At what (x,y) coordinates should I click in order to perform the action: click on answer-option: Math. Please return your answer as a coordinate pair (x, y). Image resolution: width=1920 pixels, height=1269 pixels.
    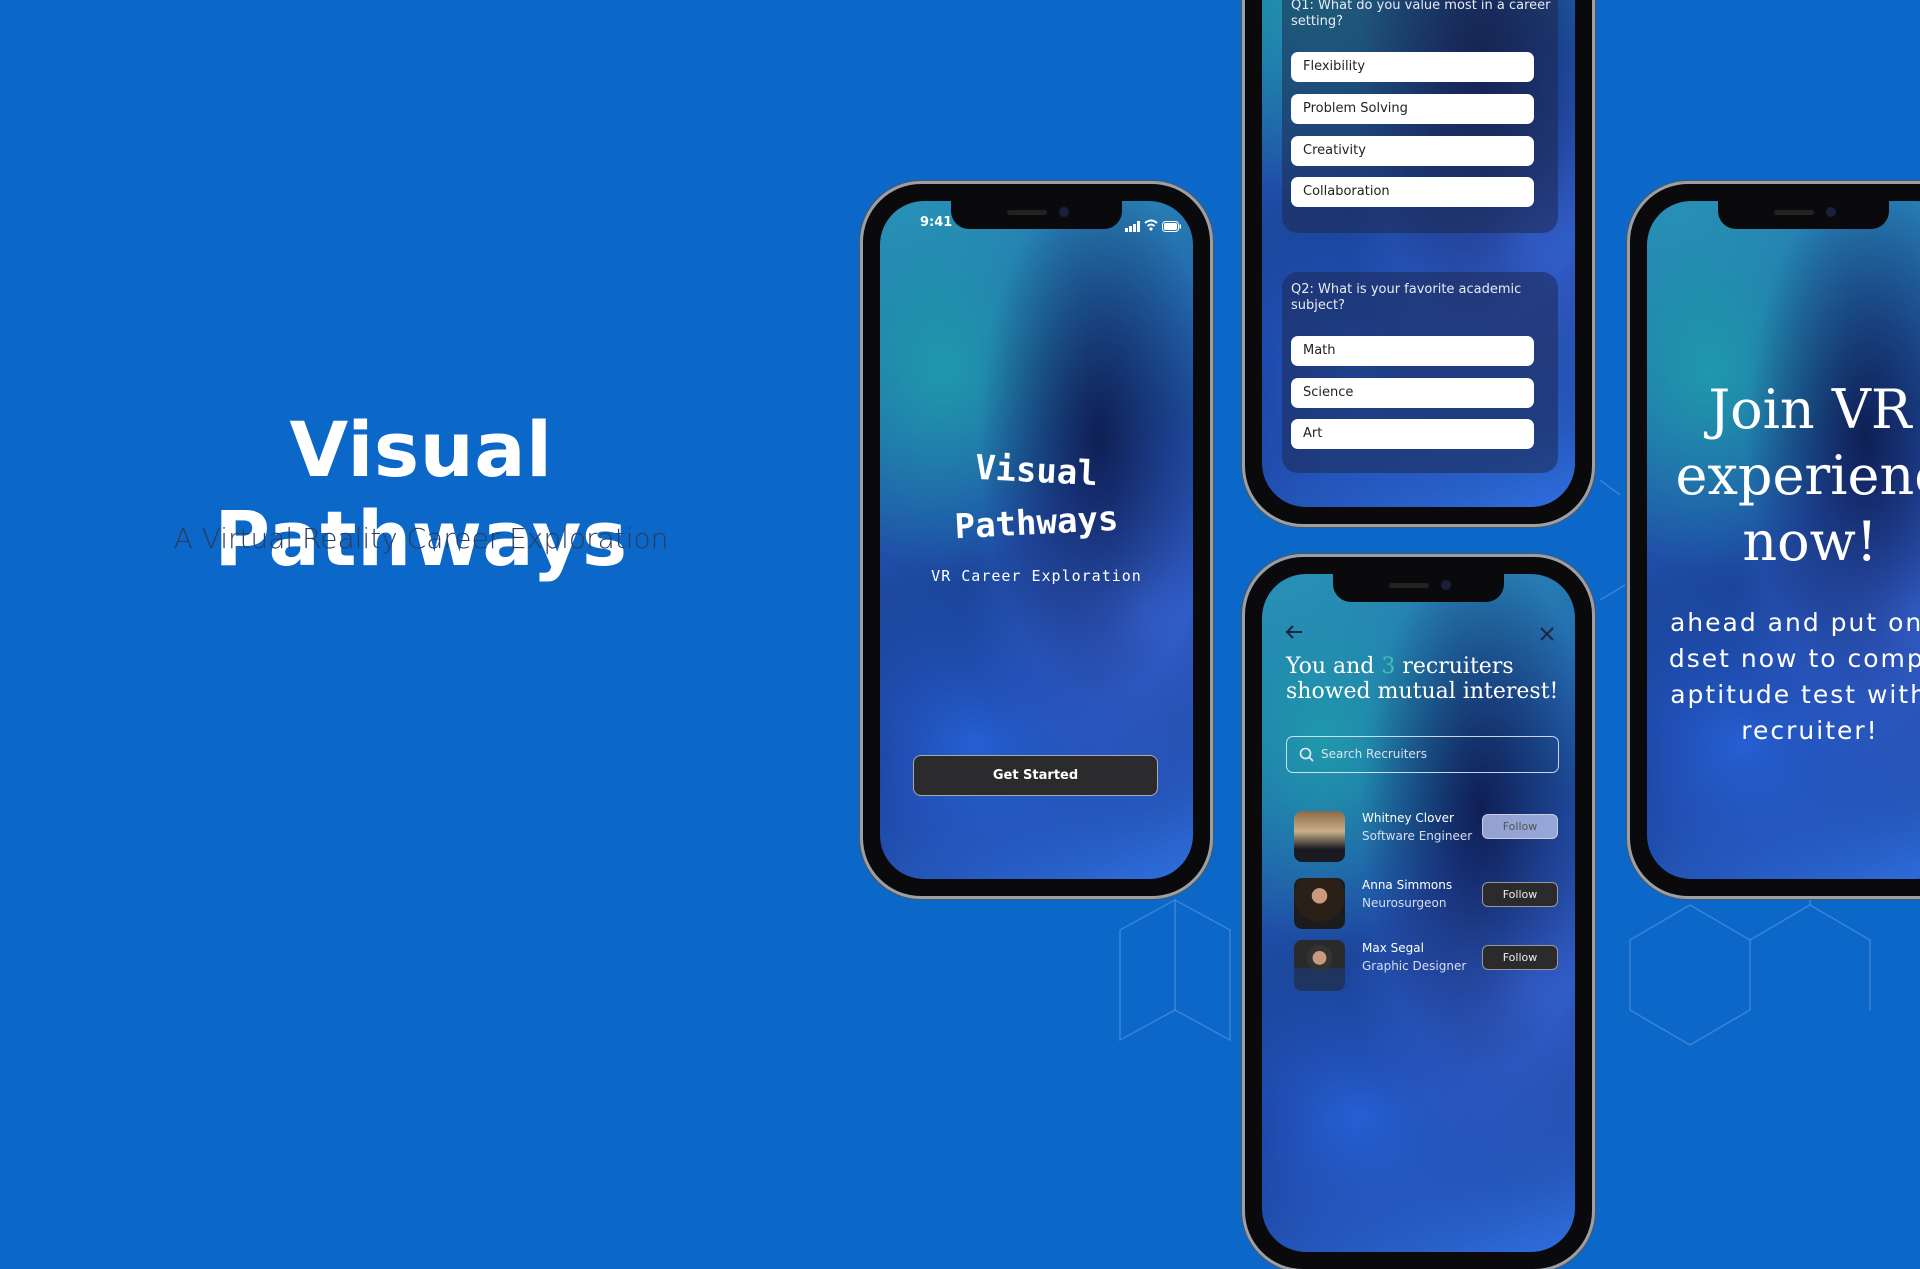
    Looking at the image, I should click on (1412, 351).